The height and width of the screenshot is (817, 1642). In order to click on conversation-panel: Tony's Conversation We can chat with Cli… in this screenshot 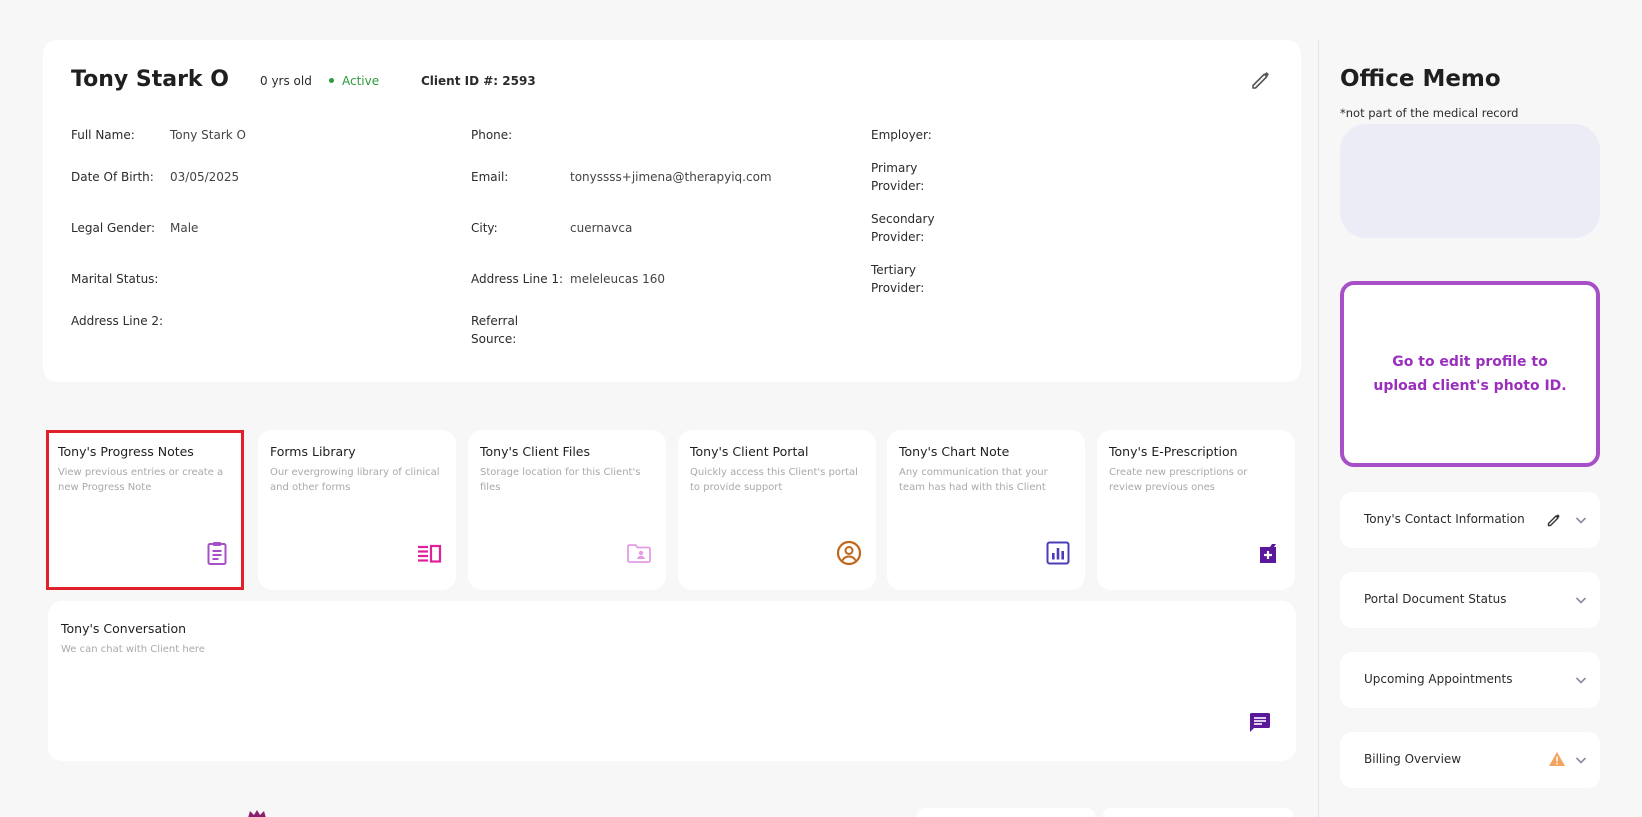, I will do `click(672, 681)`.